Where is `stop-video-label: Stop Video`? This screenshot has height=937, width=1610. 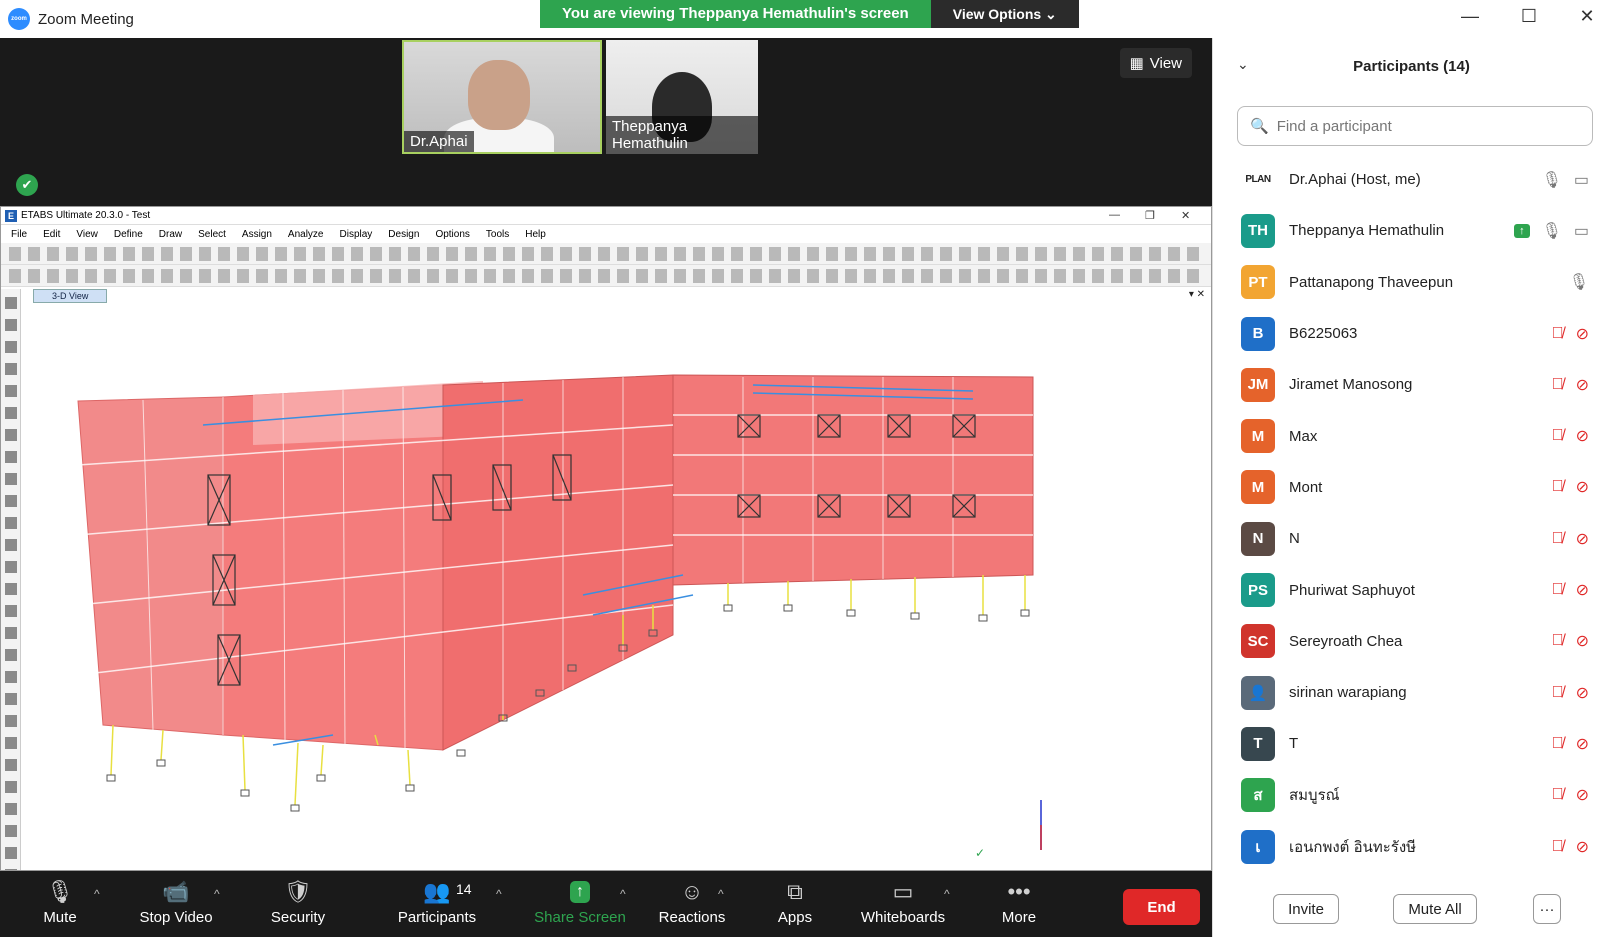
stop-video-label: Stop Video is located at coordinates (176, 917).